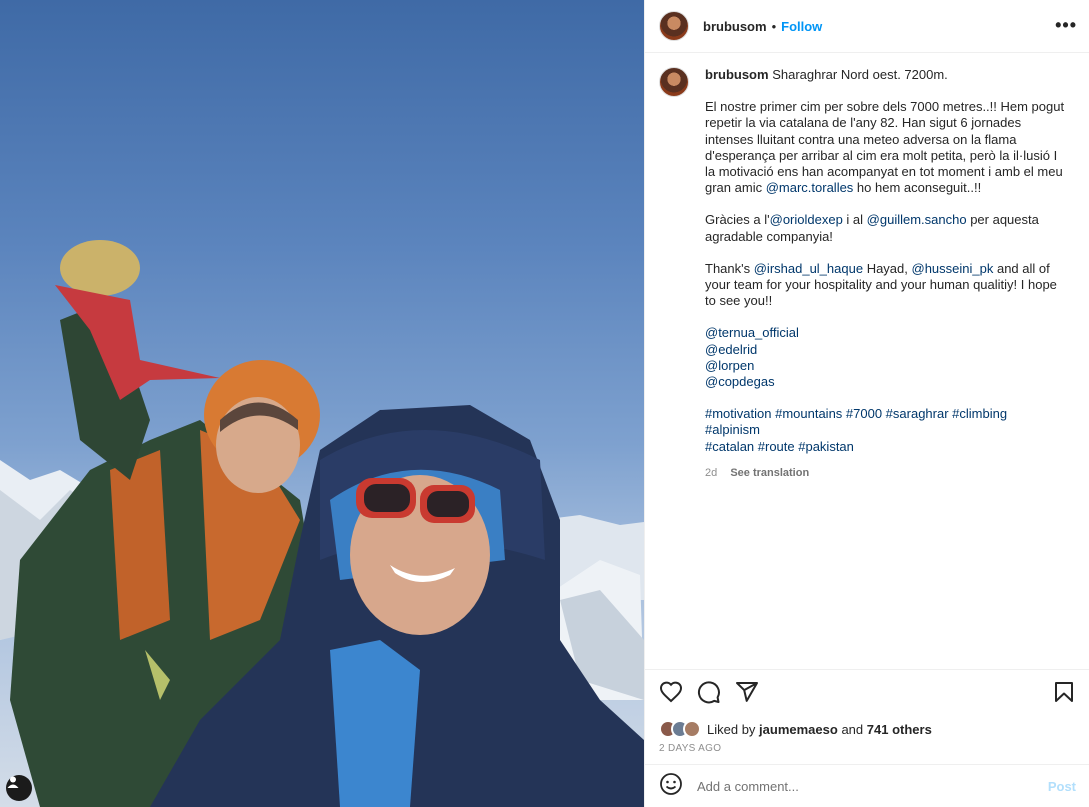 This screenshot has width=1089, height=807. I want to click on heart-icon, so click(671, 694).